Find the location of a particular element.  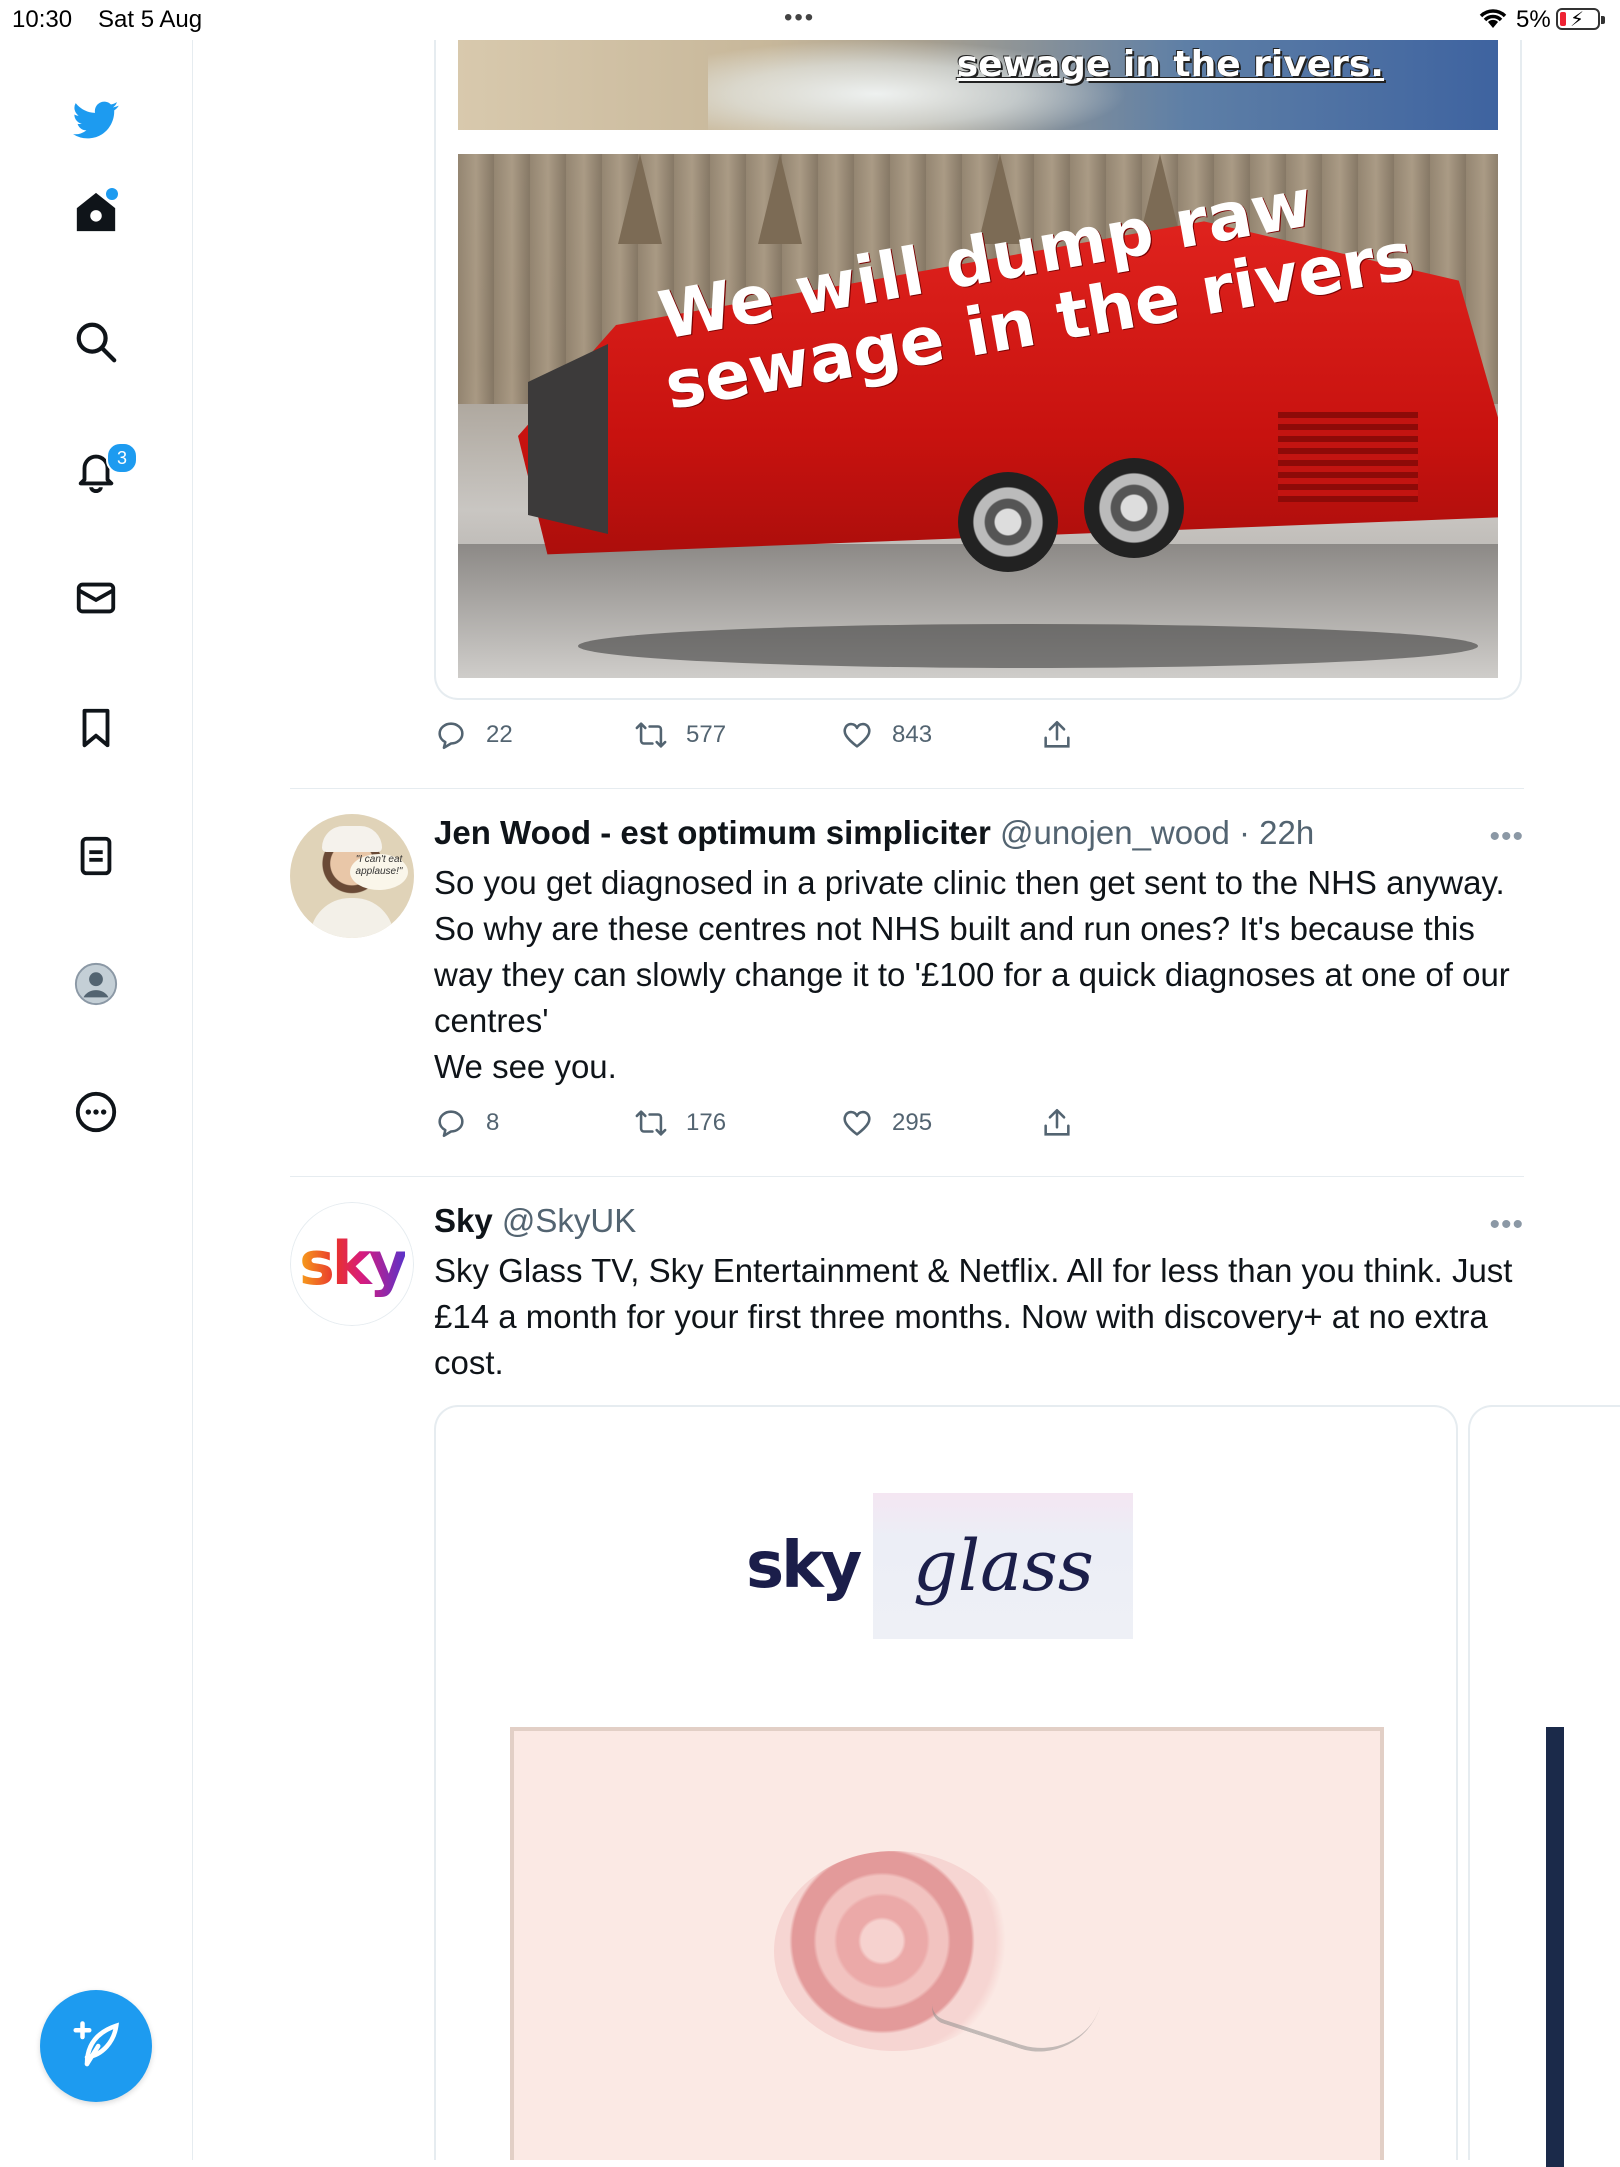

nav-lists is located at coordinates (96, 856).